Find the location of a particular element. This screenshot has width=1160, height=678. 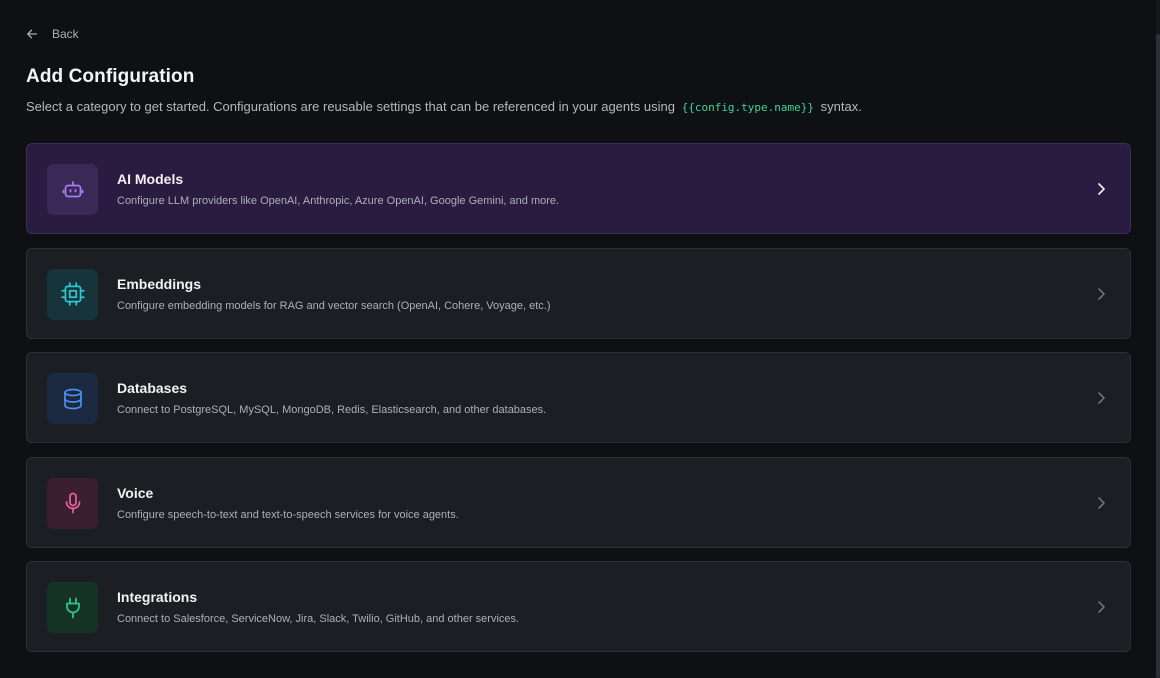

ai-models-icon-box is located at coordinates (72, 189).